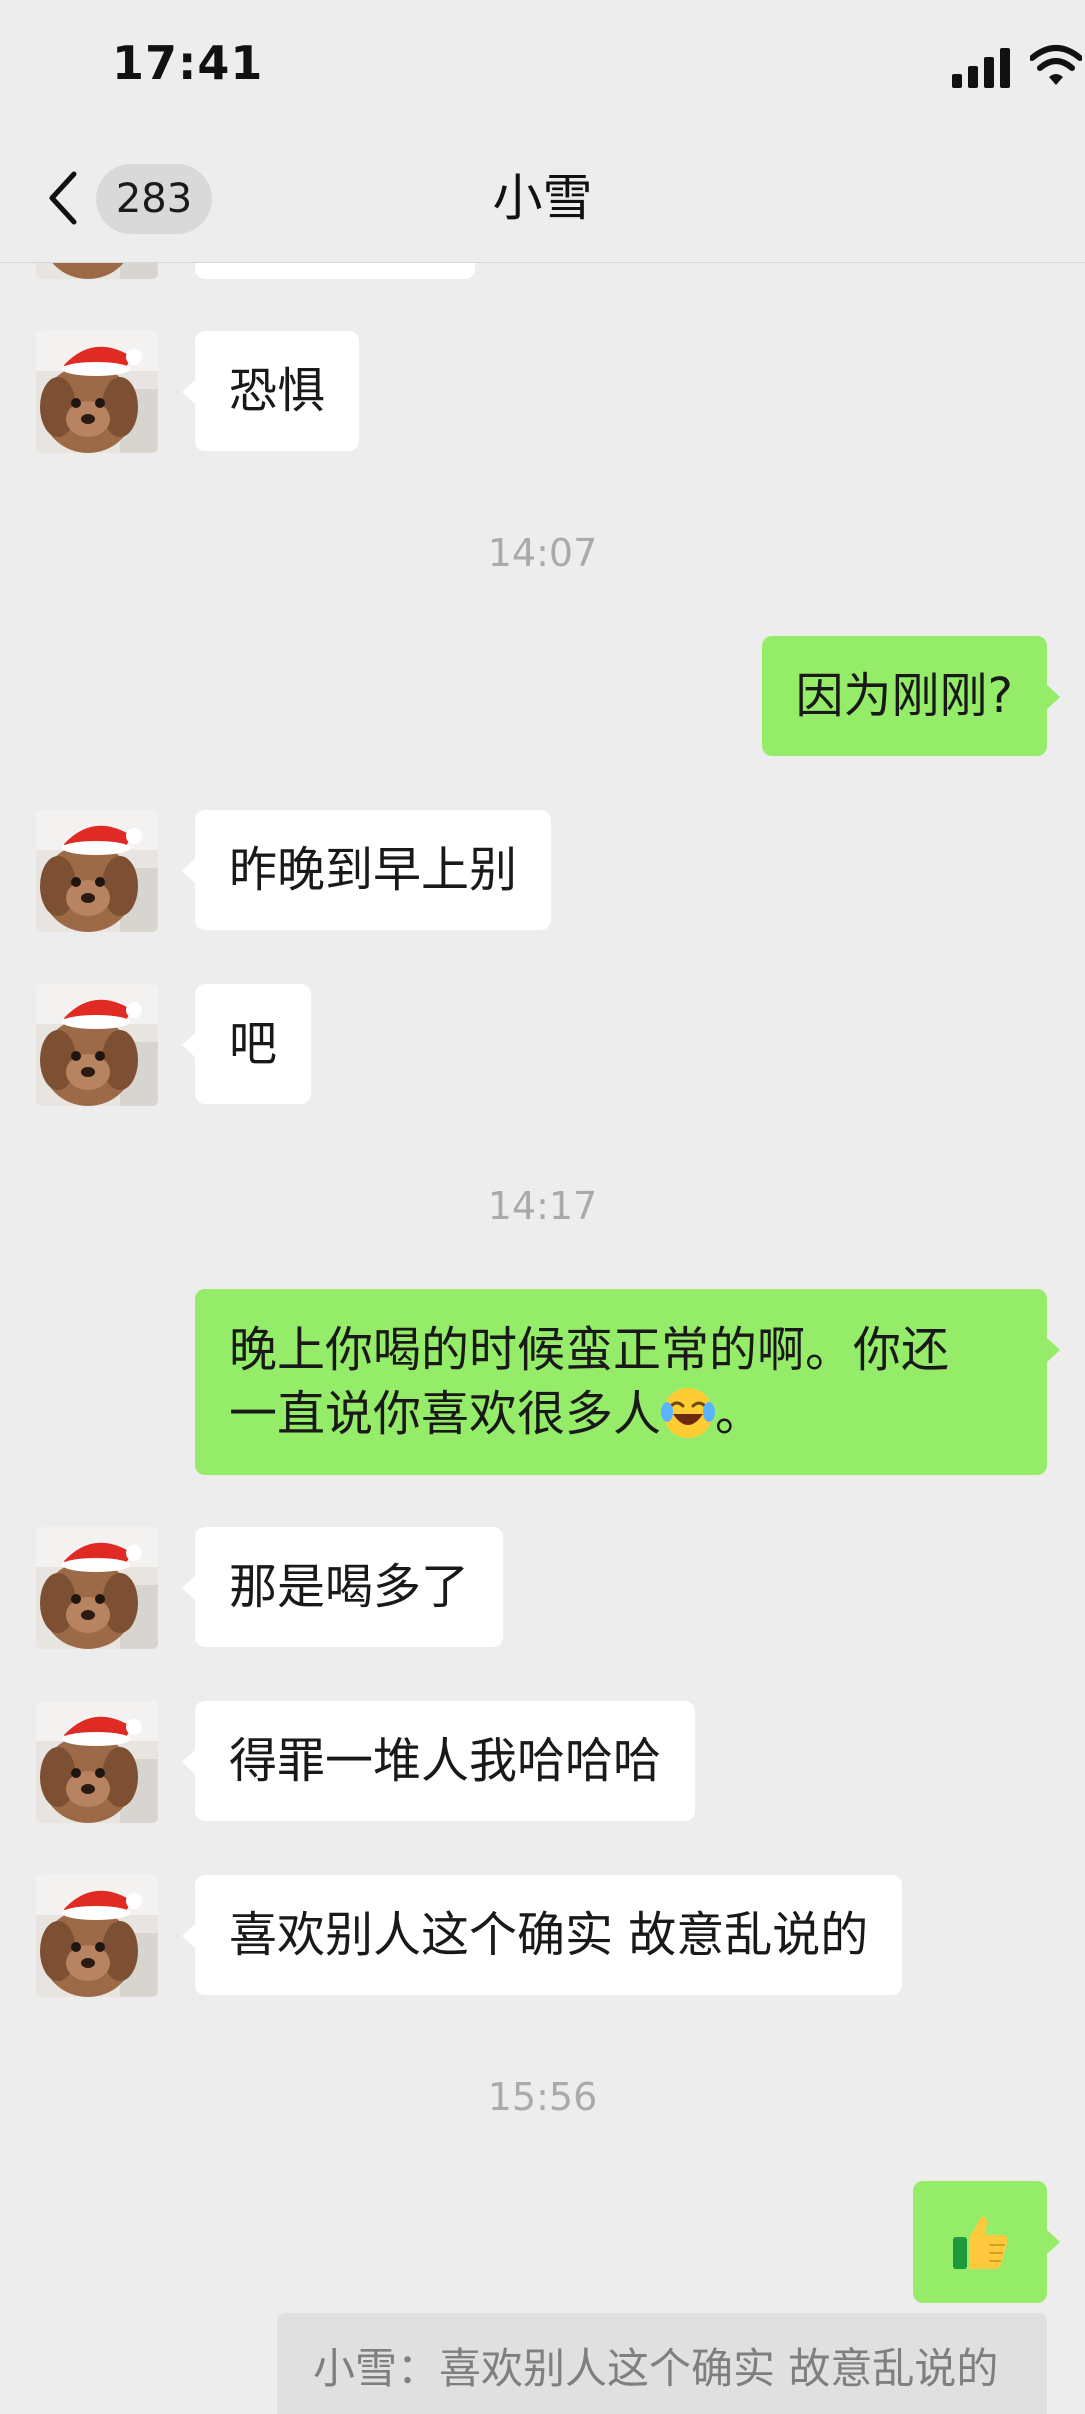 This screenshot has height=2414, width=1085. I want to click on message-timestamp: 15:56, so click(542, 2097).